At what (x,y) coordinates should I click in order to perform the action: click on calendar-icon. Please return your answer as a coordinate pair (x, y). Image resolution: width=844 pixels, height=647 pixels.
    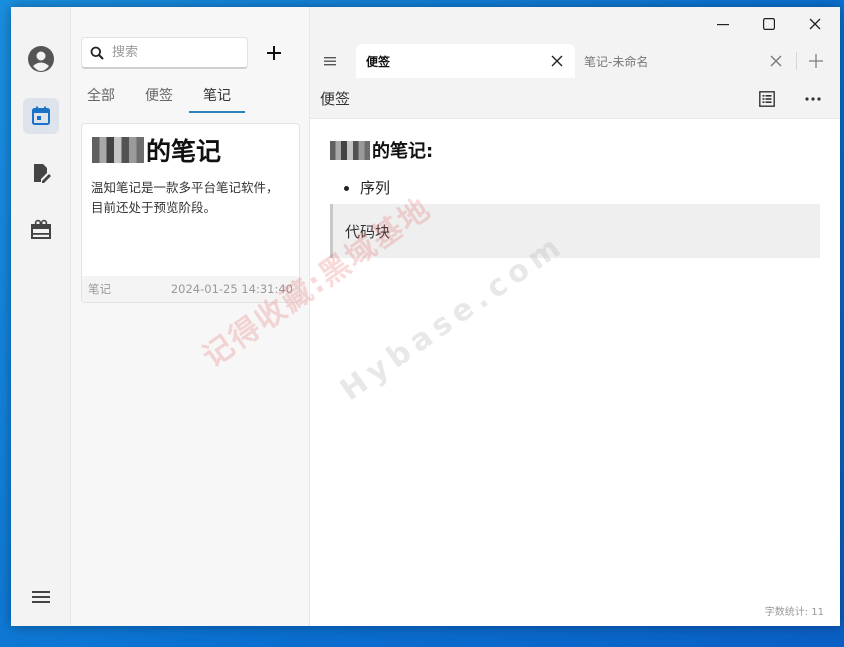
    Looking at the image, I should click on (41, 115).